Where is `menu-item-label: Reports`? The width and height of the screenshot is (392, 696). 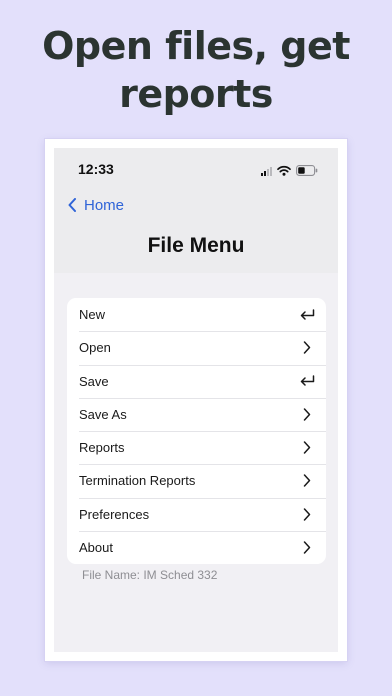
menu-item-label: Reports is located at coordinates (102, 448).